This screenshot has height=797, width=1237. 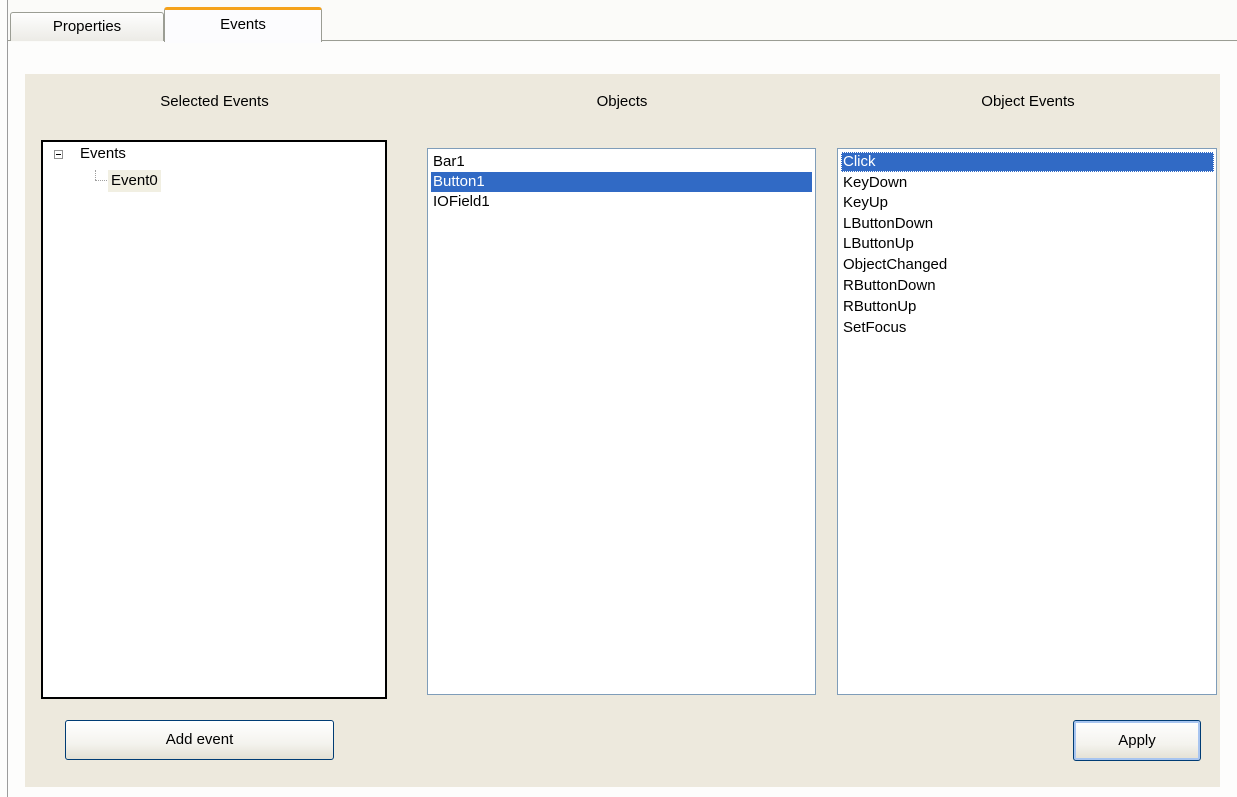 What do you see at coordinates (1028, 101) in the screenshot?
I see `object-events-heading: Object Events` at bounding box center [1028, 101].